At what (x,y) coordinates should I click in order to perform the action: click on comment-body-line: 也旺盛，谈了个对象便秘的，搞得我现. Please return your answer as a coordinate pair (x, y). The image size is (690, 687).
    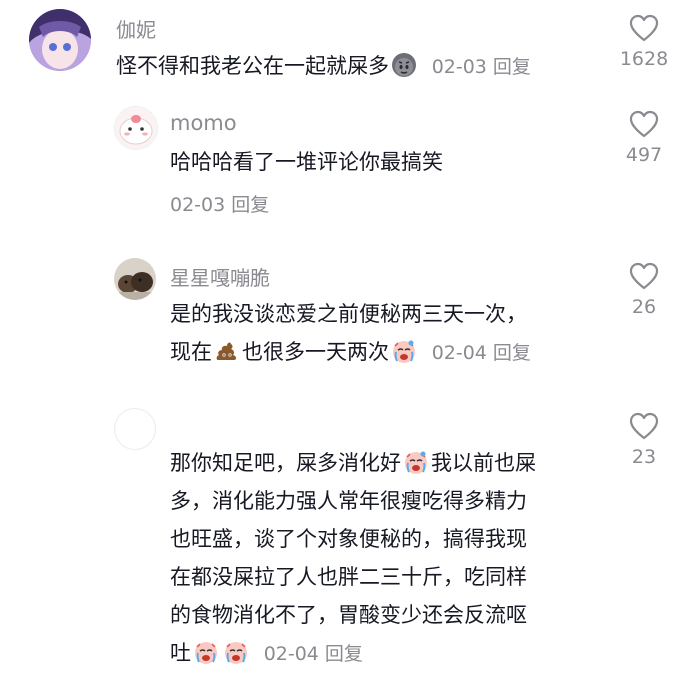
    Looking at the image, I should click on (348, 539).